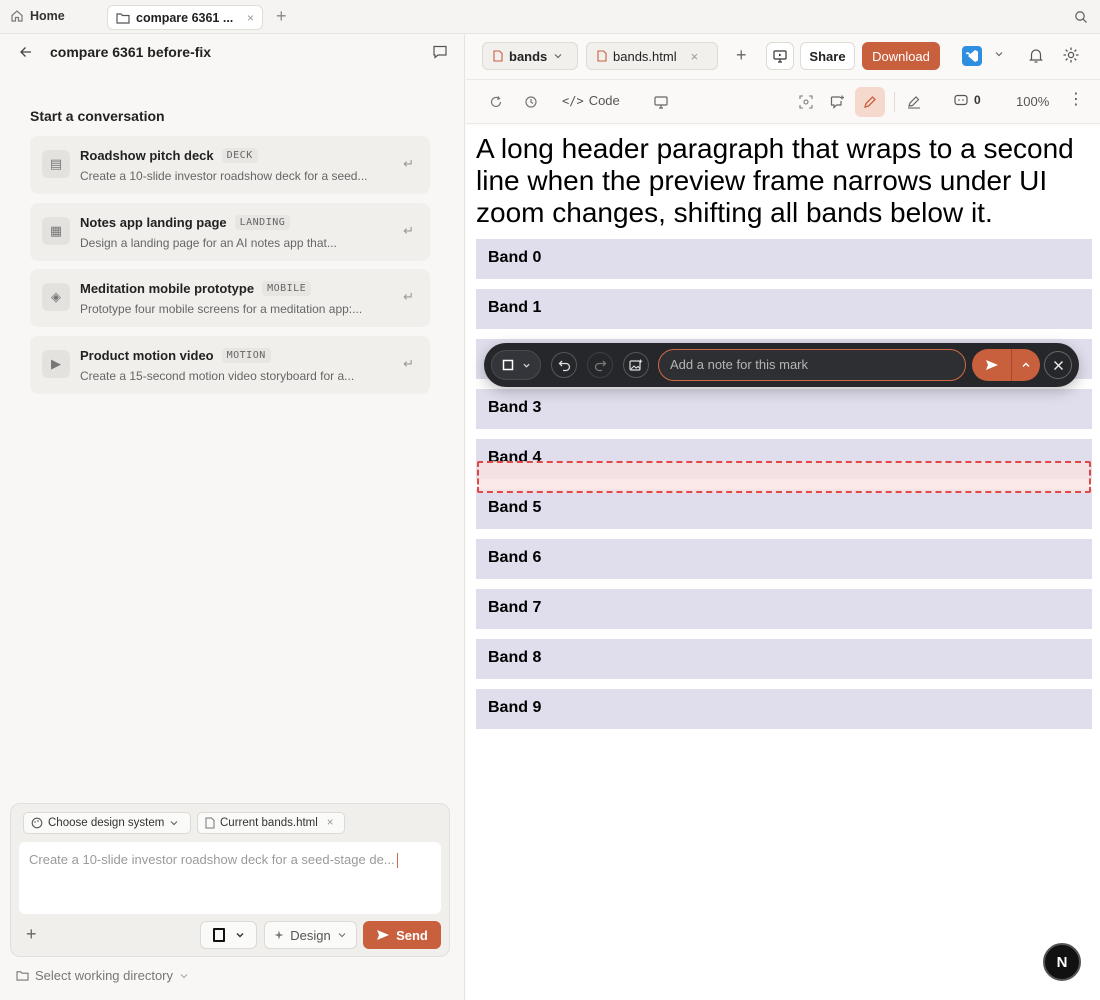  What do you see at coordinates (97, 116) in the screenshot?
I see `start-conversation-label: Start a conversation` at bounding box center [97, 116].